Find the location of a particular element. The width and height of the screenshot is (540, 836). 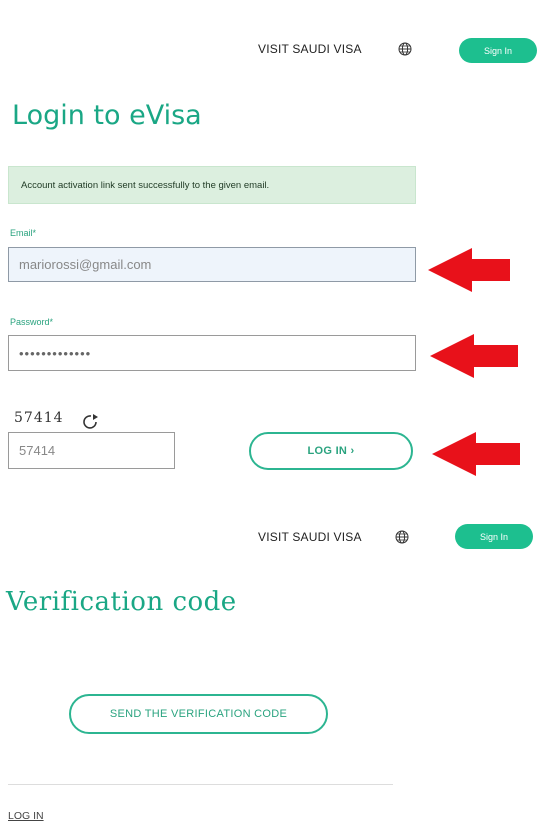

verification-title: Verification code is located at coordinates (121, 602).